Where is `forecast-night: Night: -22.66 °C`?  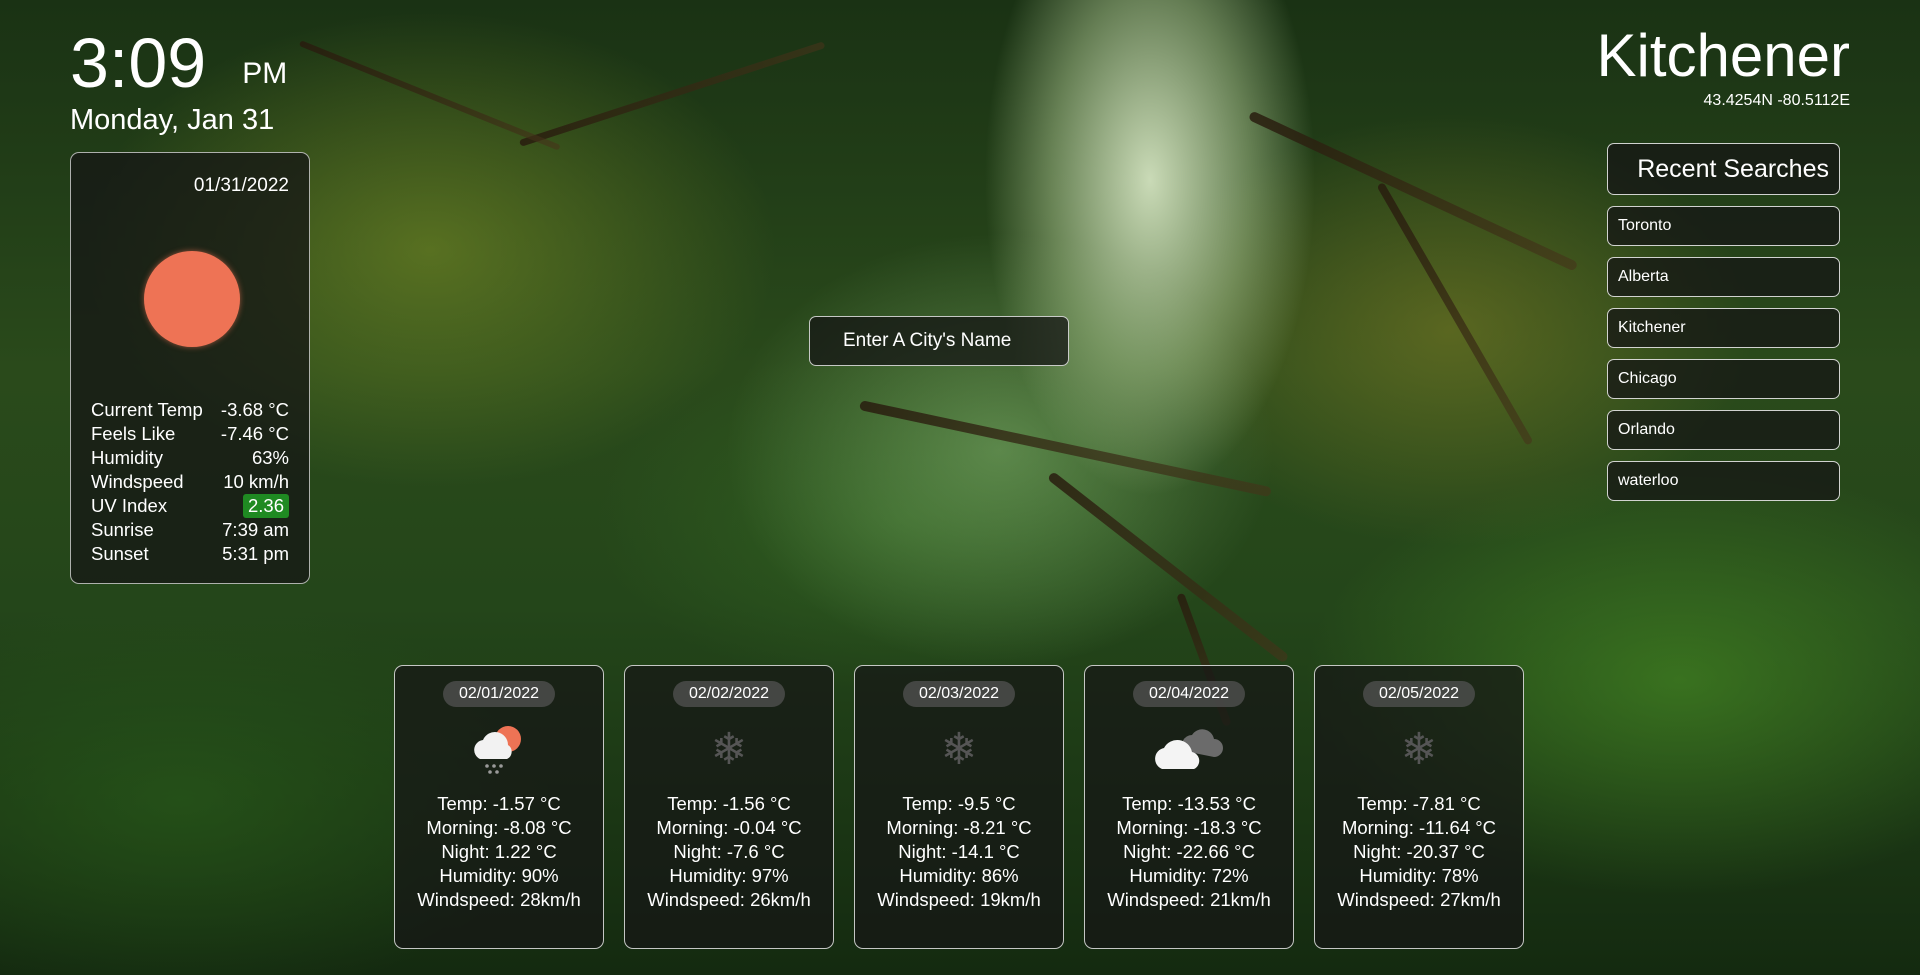 forecast-night: Night: -22.66 °C is located at coordinates (1189, 851).